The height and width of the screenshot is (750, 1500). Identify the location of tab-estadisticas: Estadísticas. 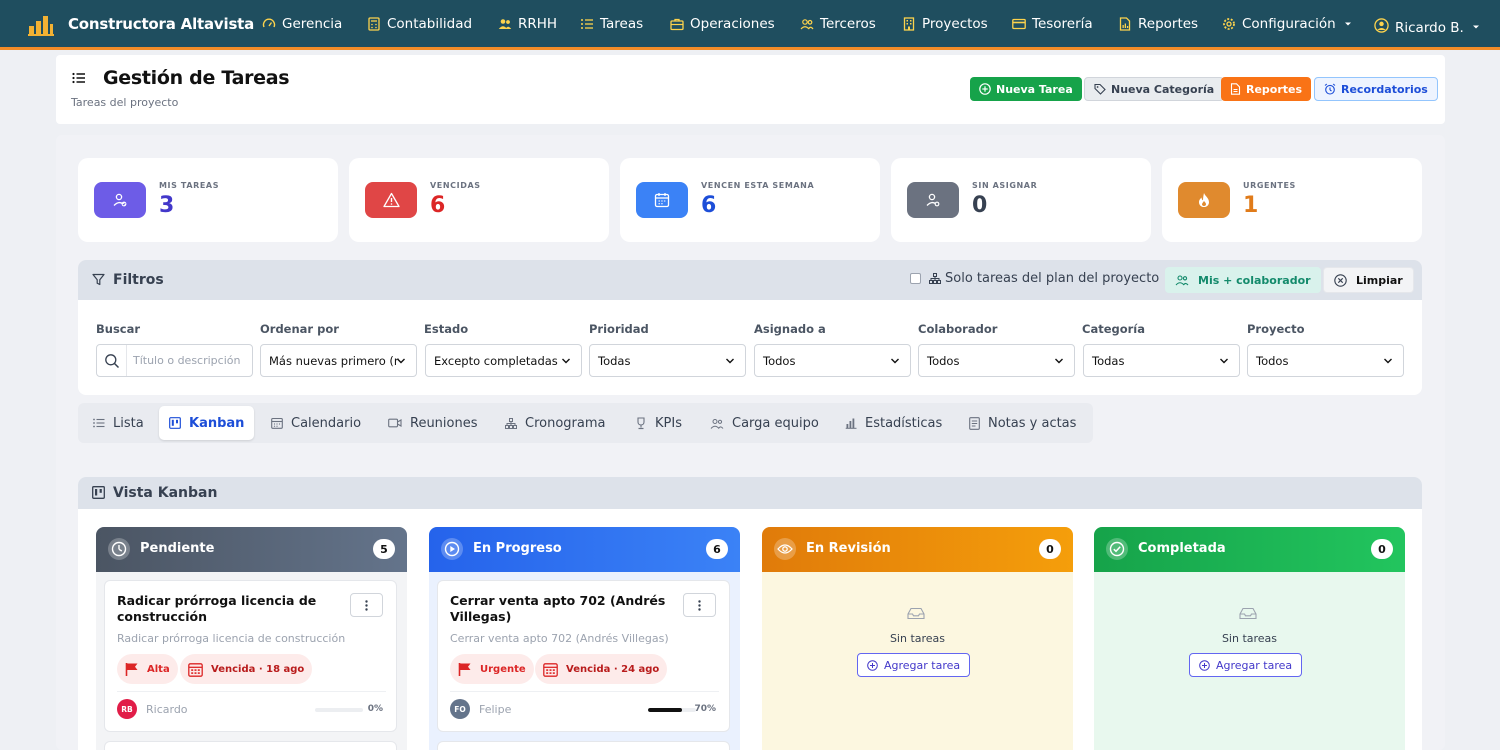
(893, 423).